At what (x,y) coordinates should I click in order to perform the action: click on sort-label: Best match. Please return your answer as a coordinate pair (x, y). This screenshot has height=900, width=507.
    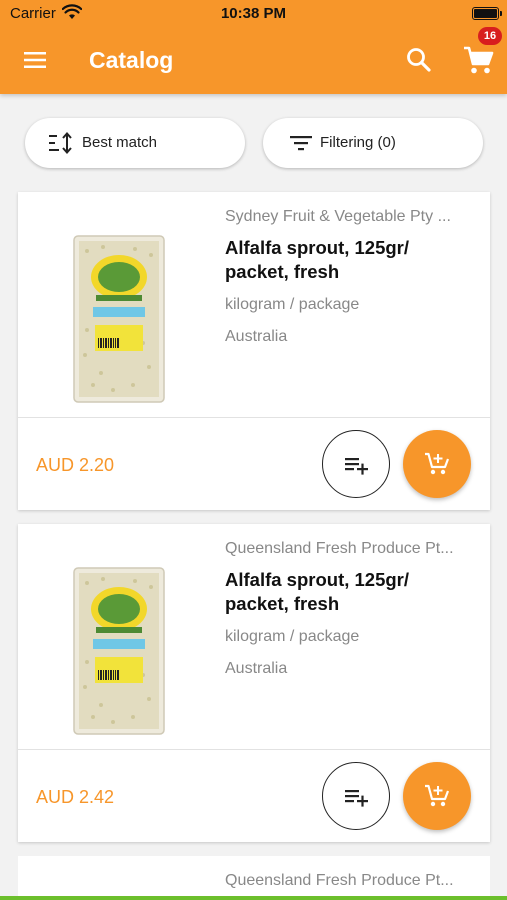
    Looking at the image, I should click on (120, 142).